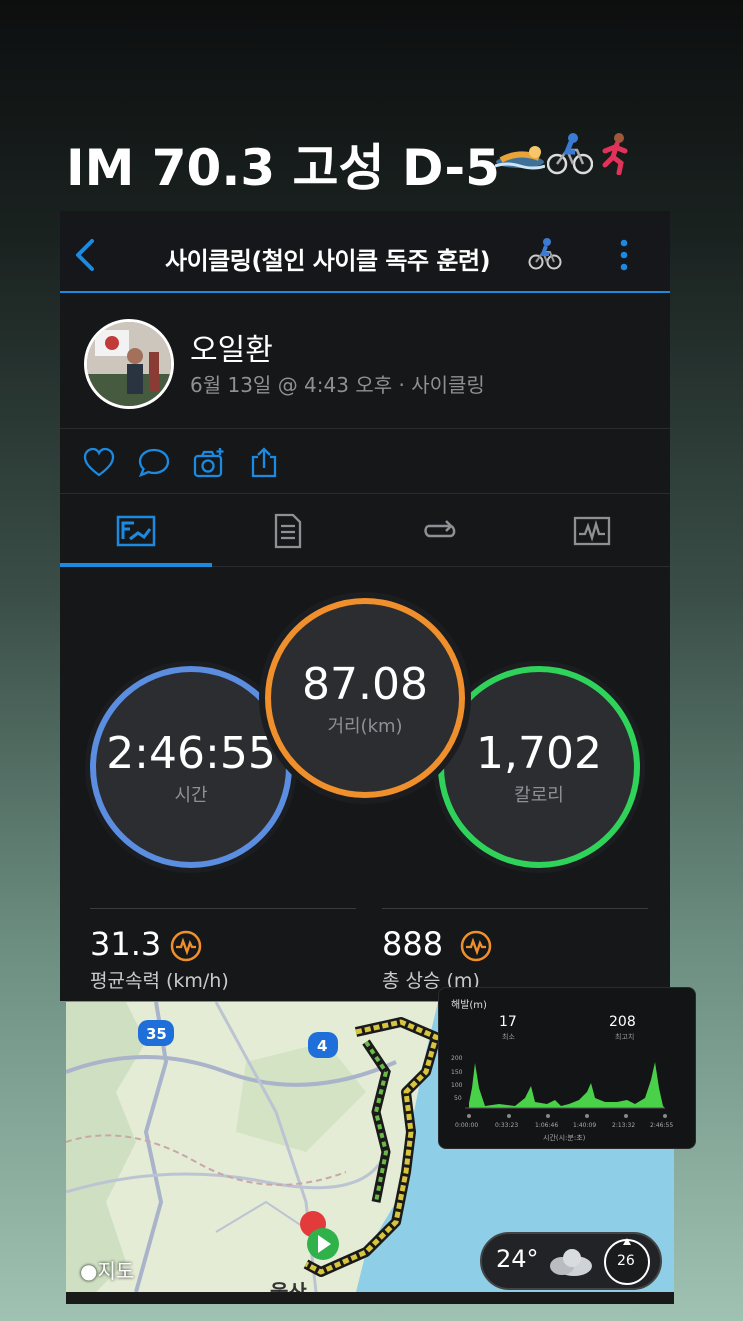 The height and width of the screenshot is (1321, 743). What do you see at coordinates (457, 1058) in the screenshot?
I see `y-tick: 200` at bounding box center [457, 1058].